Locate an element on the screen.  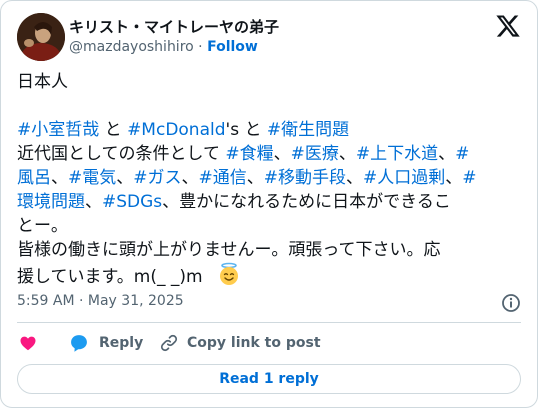
reply-label: Reply is located at coordinates (121, 343).